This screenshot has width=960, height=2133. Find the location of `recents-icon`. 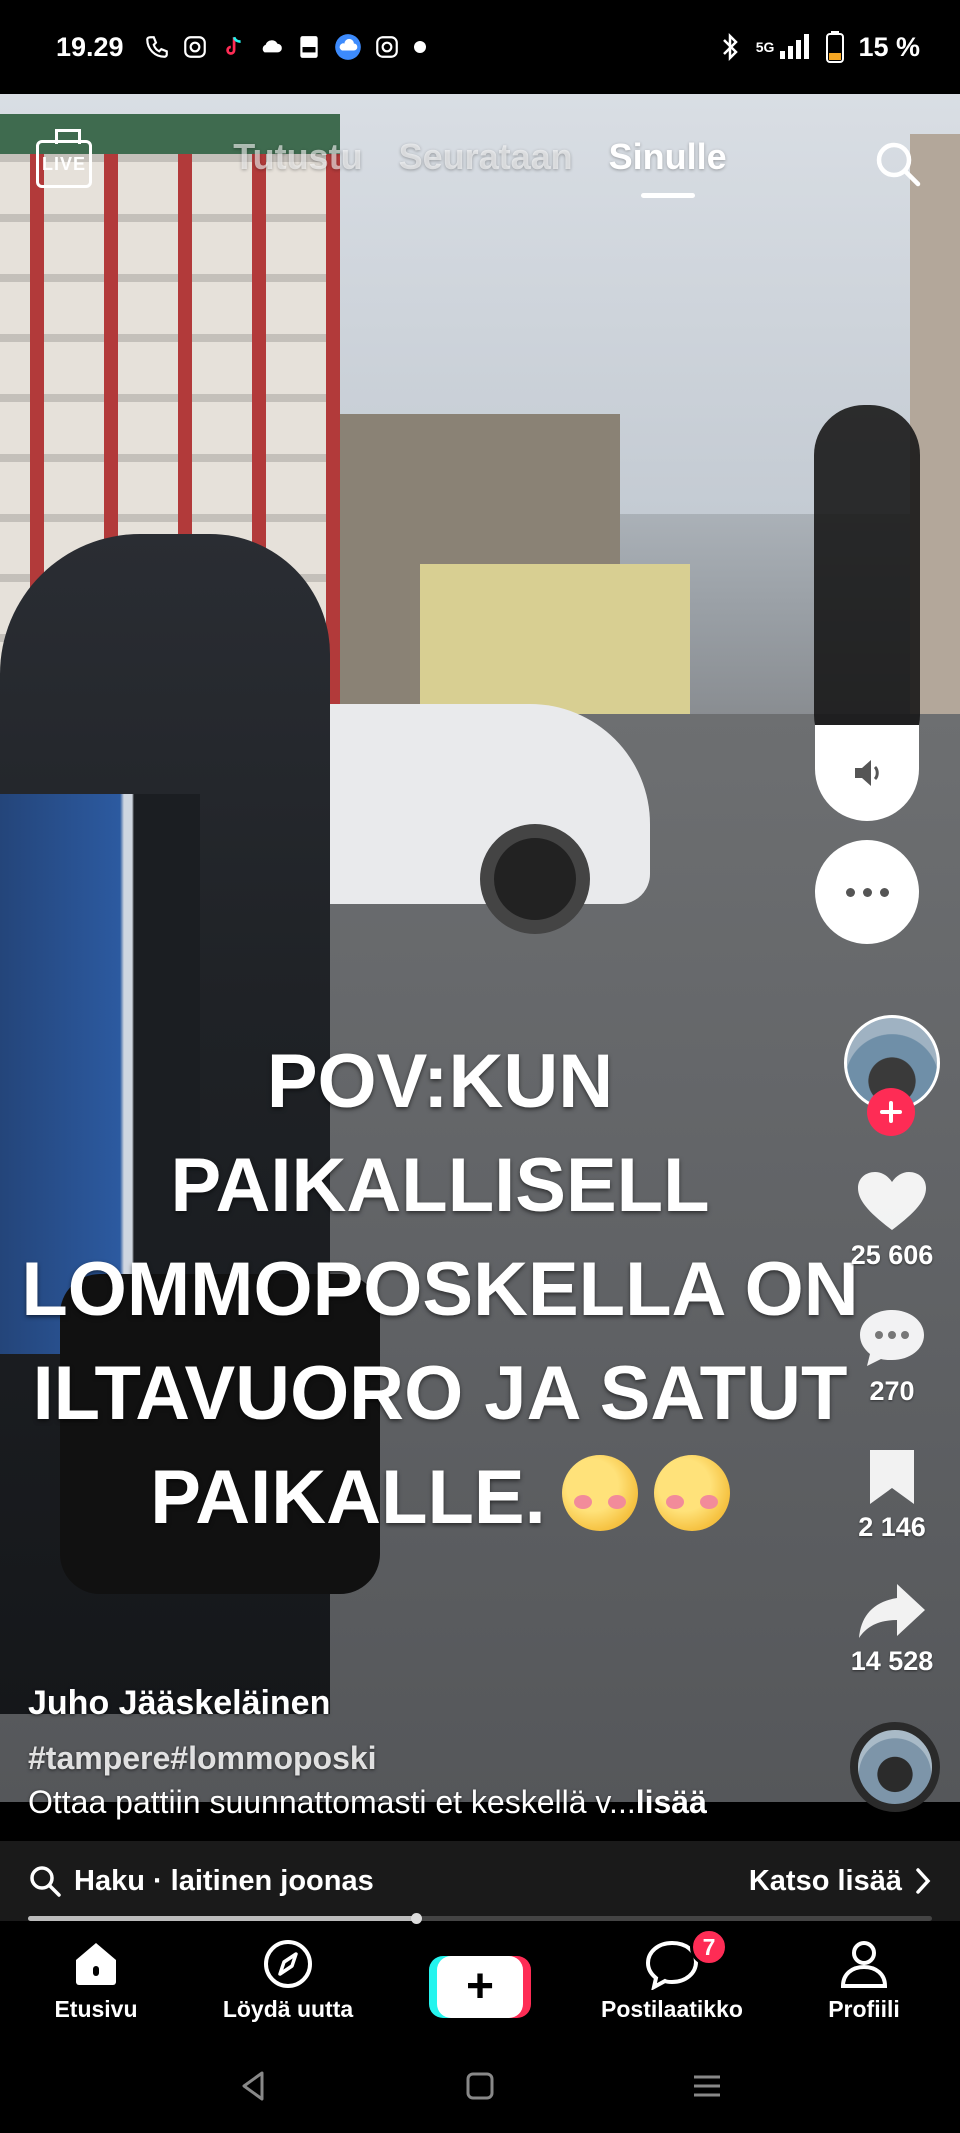

recents-icon is located at coordinates (707, 2086).